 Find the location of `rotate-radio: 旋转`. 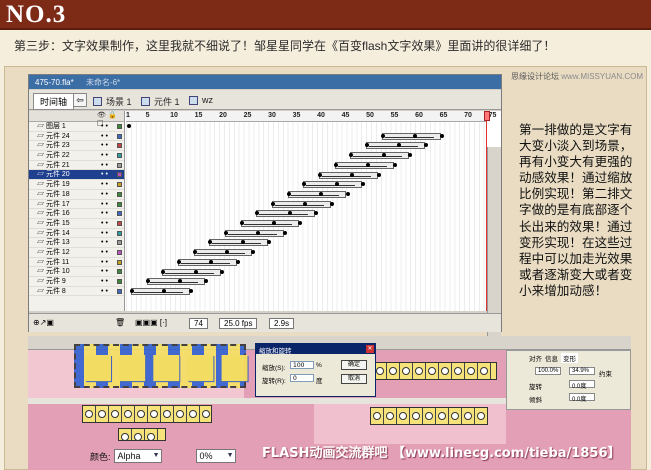

rotate-radio: 旋转 is located at coordinates (535, 386).